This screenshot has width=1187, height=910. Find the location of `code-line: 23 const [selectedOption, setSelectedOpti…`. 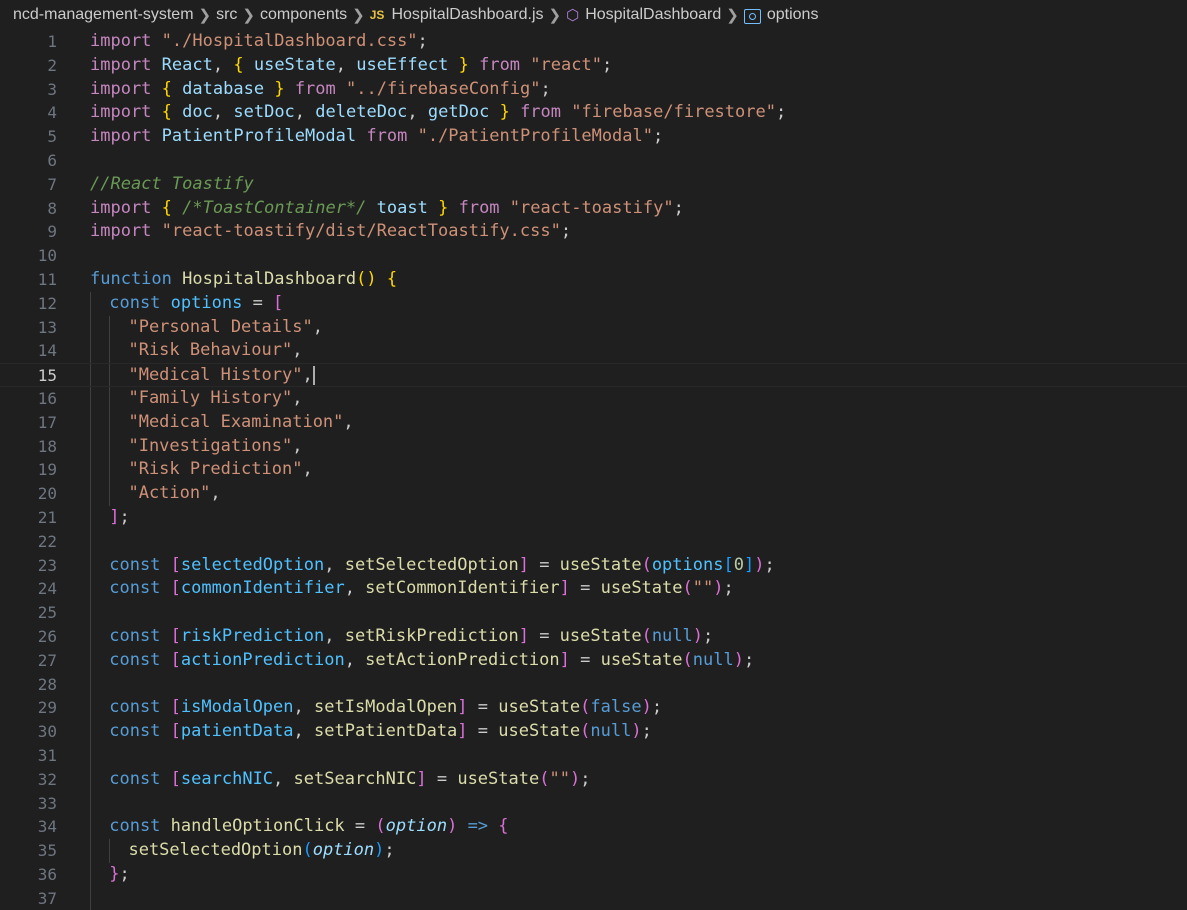

code-line: 23 const [selectedOption, setSelectedOpti… is located at coordinates (593, 565).